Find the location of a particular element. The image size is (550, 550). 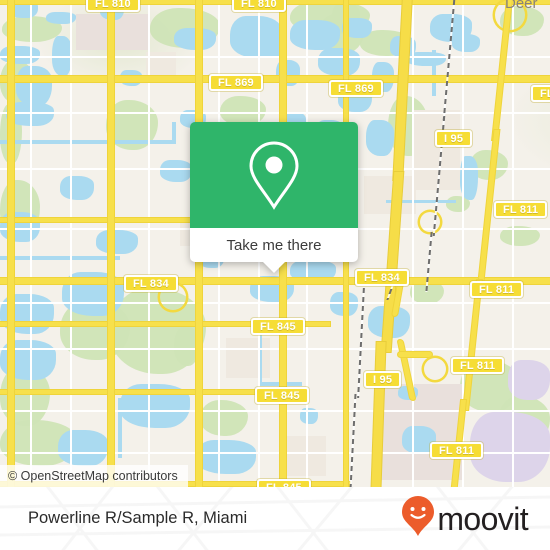

motorway-ramp is located at coordinates (415, 354).